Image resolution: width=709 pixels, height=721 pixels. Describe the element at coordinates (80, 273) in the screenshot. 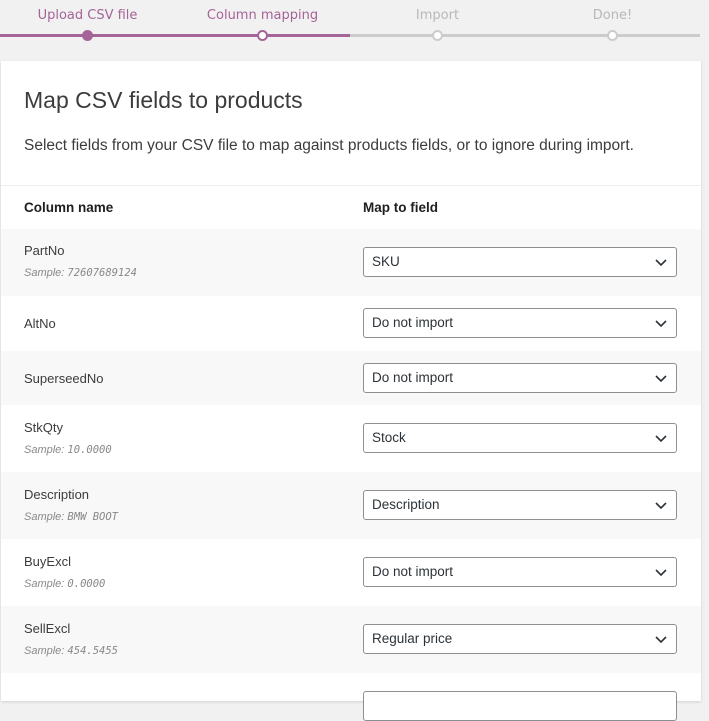

I see `column-sample: Sample: 72607689124` at that location.